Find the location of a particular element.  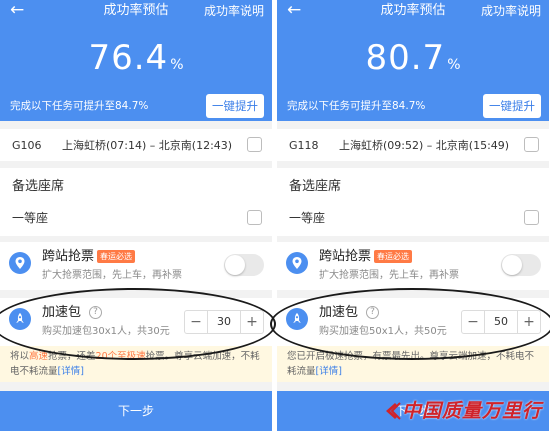

accelerate-pack-row: 加速包 ? 购买加速包50x1人，共50元 − 50 + is located at coordinates (413, 322).